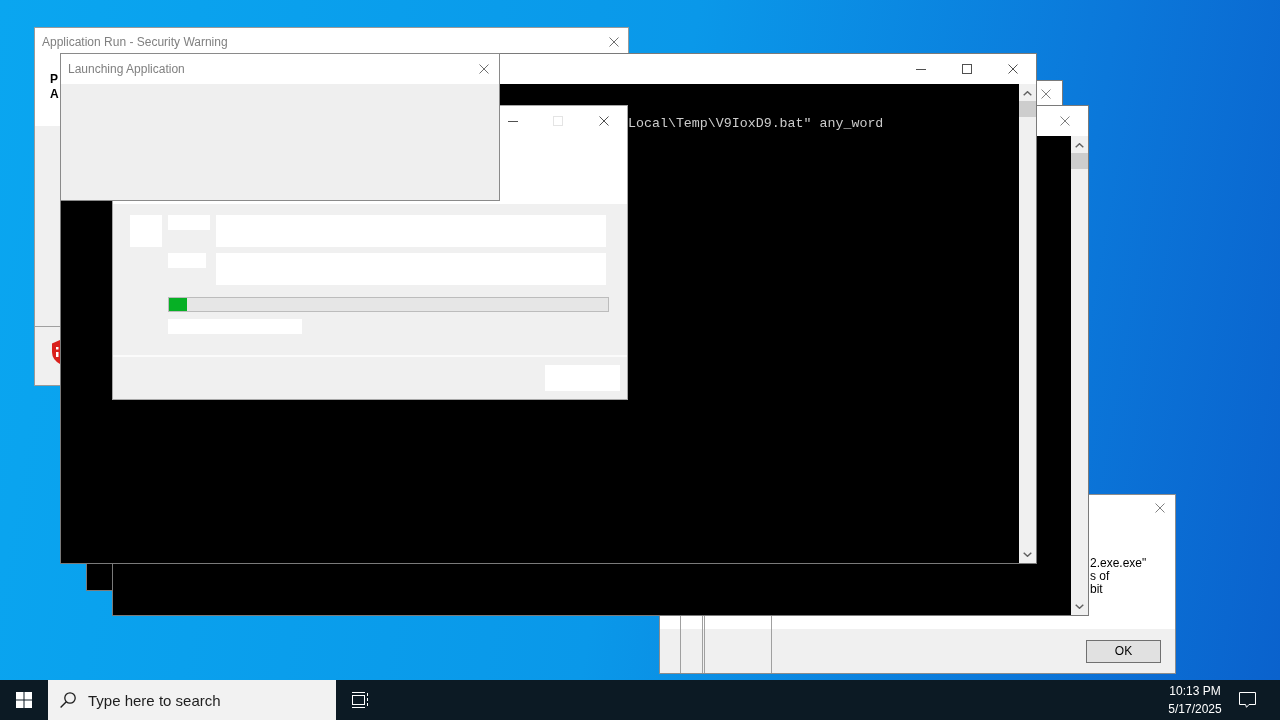 The image size is (1280, 720). I want to click on message-text: bit, so click(1096, 589).